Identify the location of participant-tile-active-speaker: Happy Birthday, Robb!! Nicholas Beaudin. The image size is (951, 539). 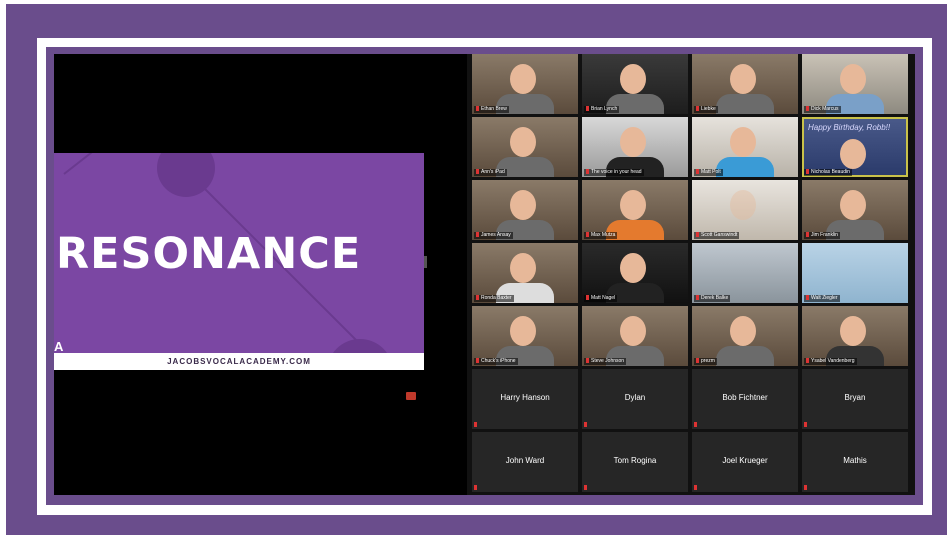
(855, 147).